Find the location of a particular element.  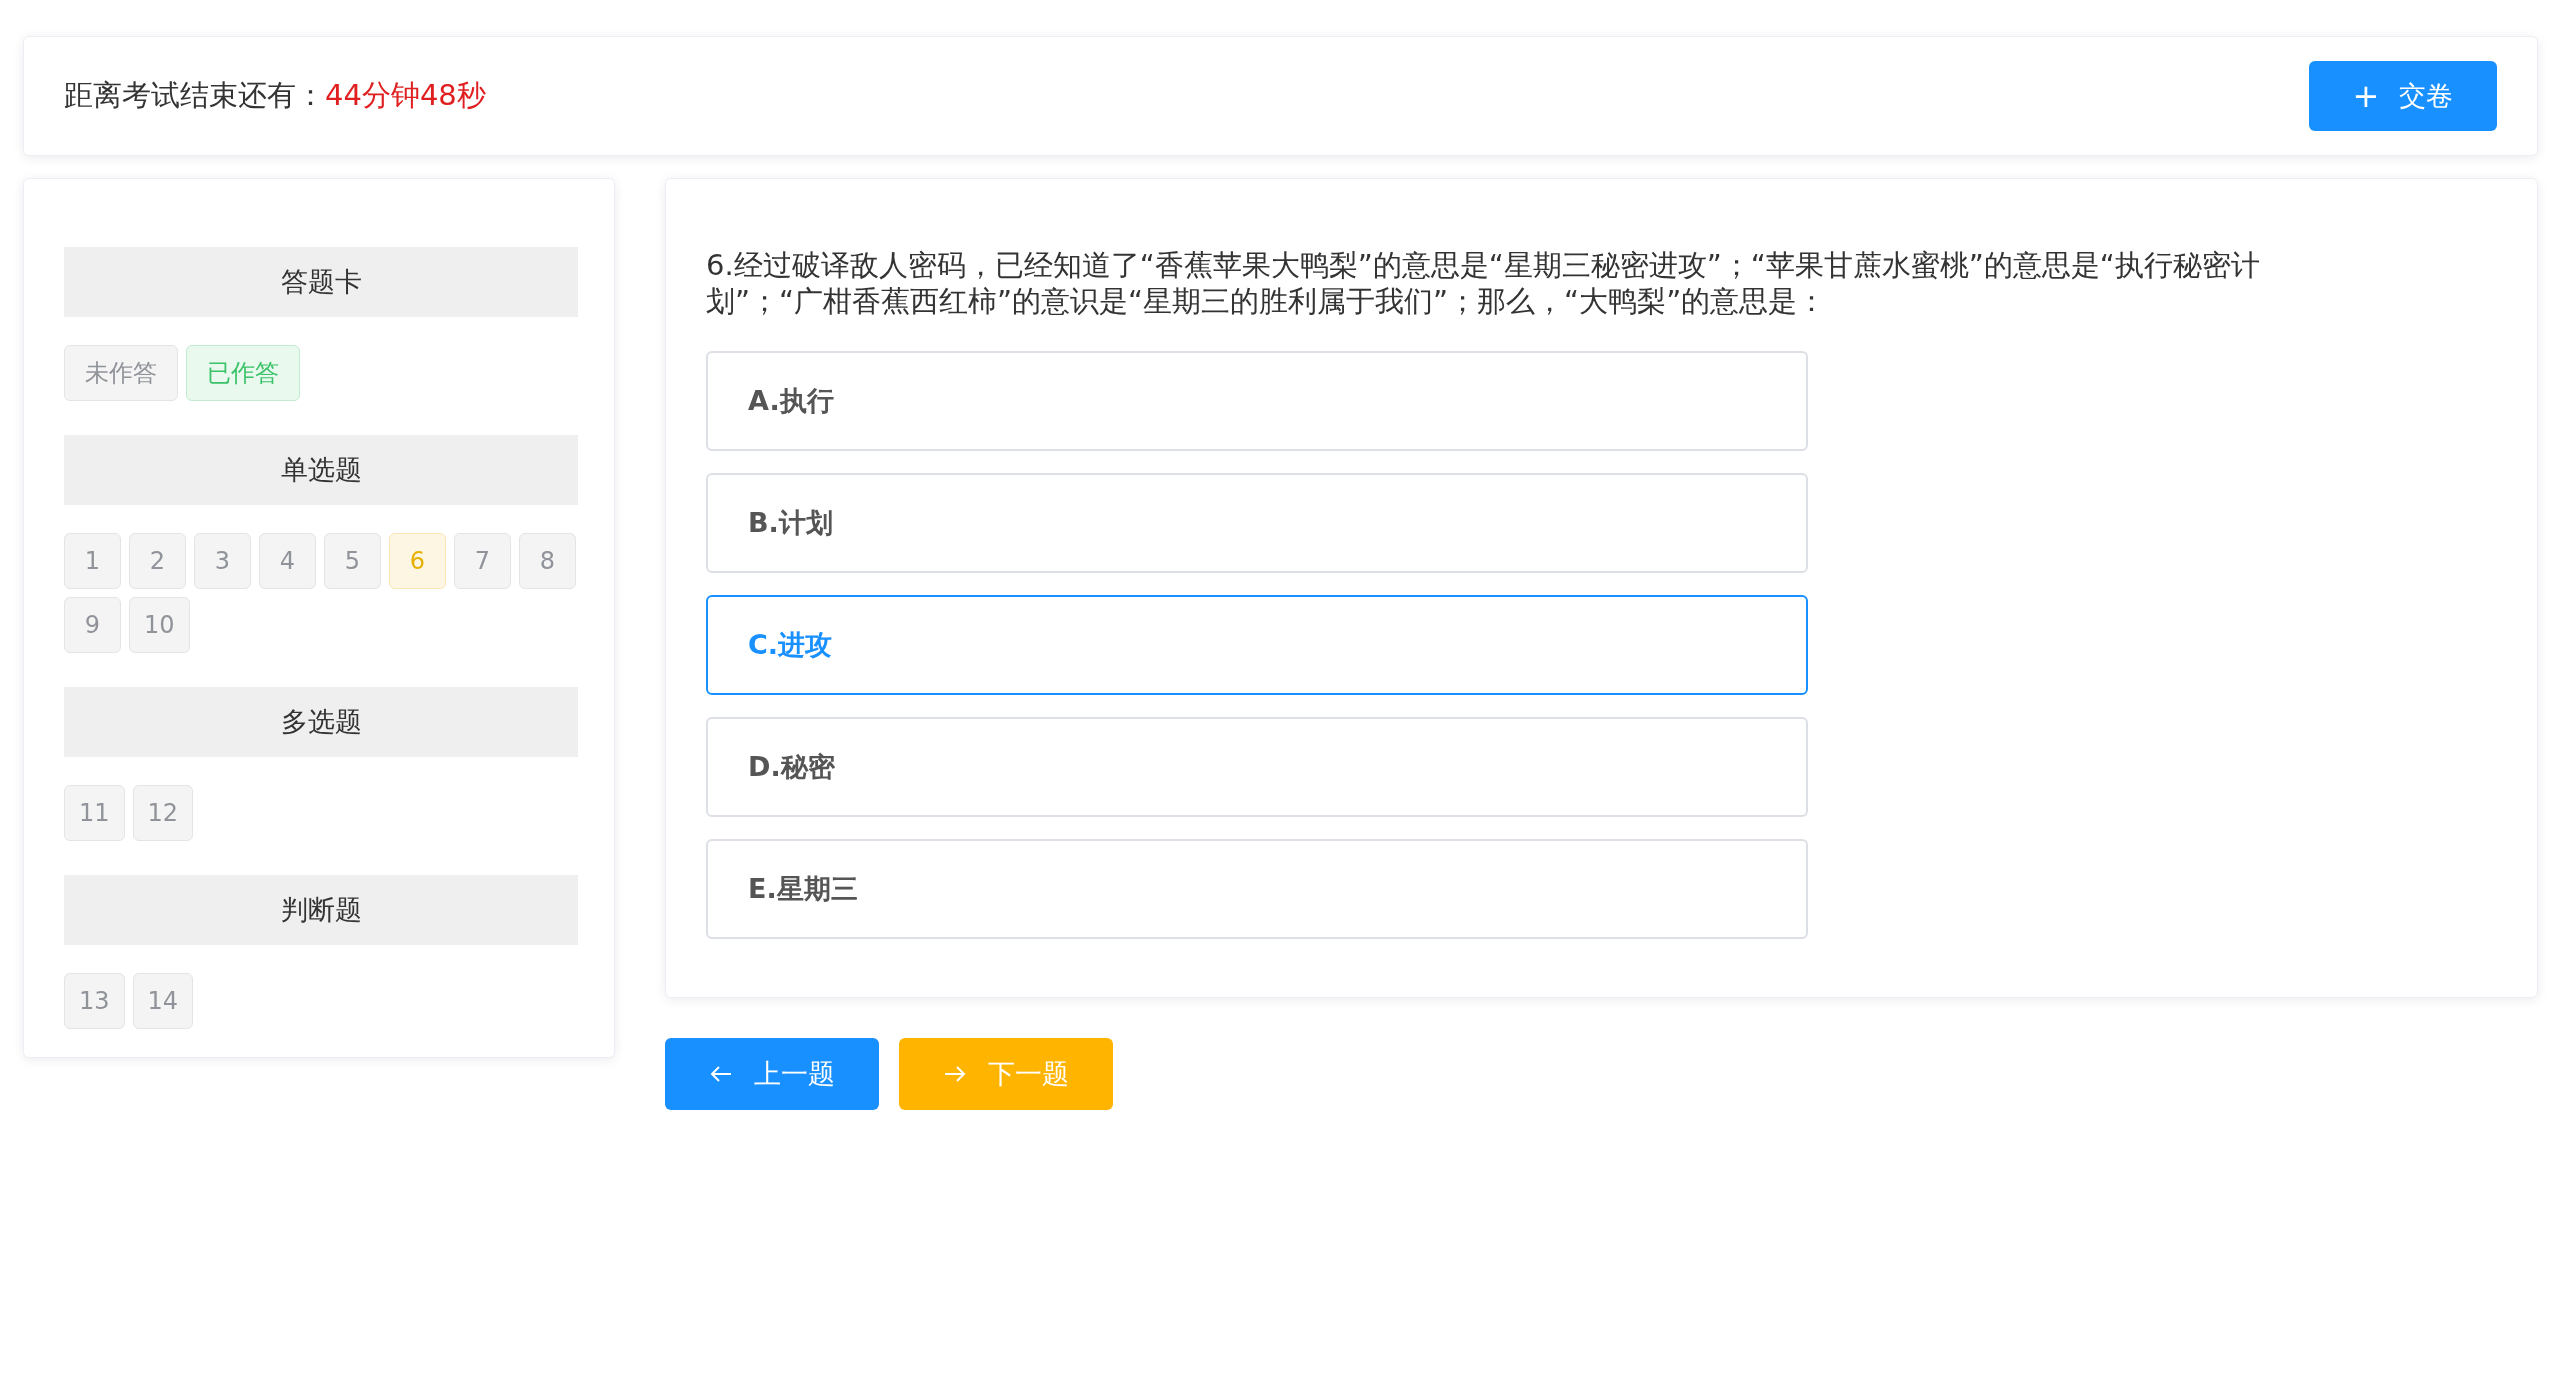

question-text: 6.经过破译敌人密码，已经知道了“香蕉苹果大鸭梨”的意思是“星期三秘密进攻”；“苹果甘蔗水蜜桃”的意思是“执行秘密计划”；“广柑香蕉西红柿”的意识是“星期三的胜利属于我们”；那么，“大鸭梨”的意思是： is located at coordinates (1483, 283).